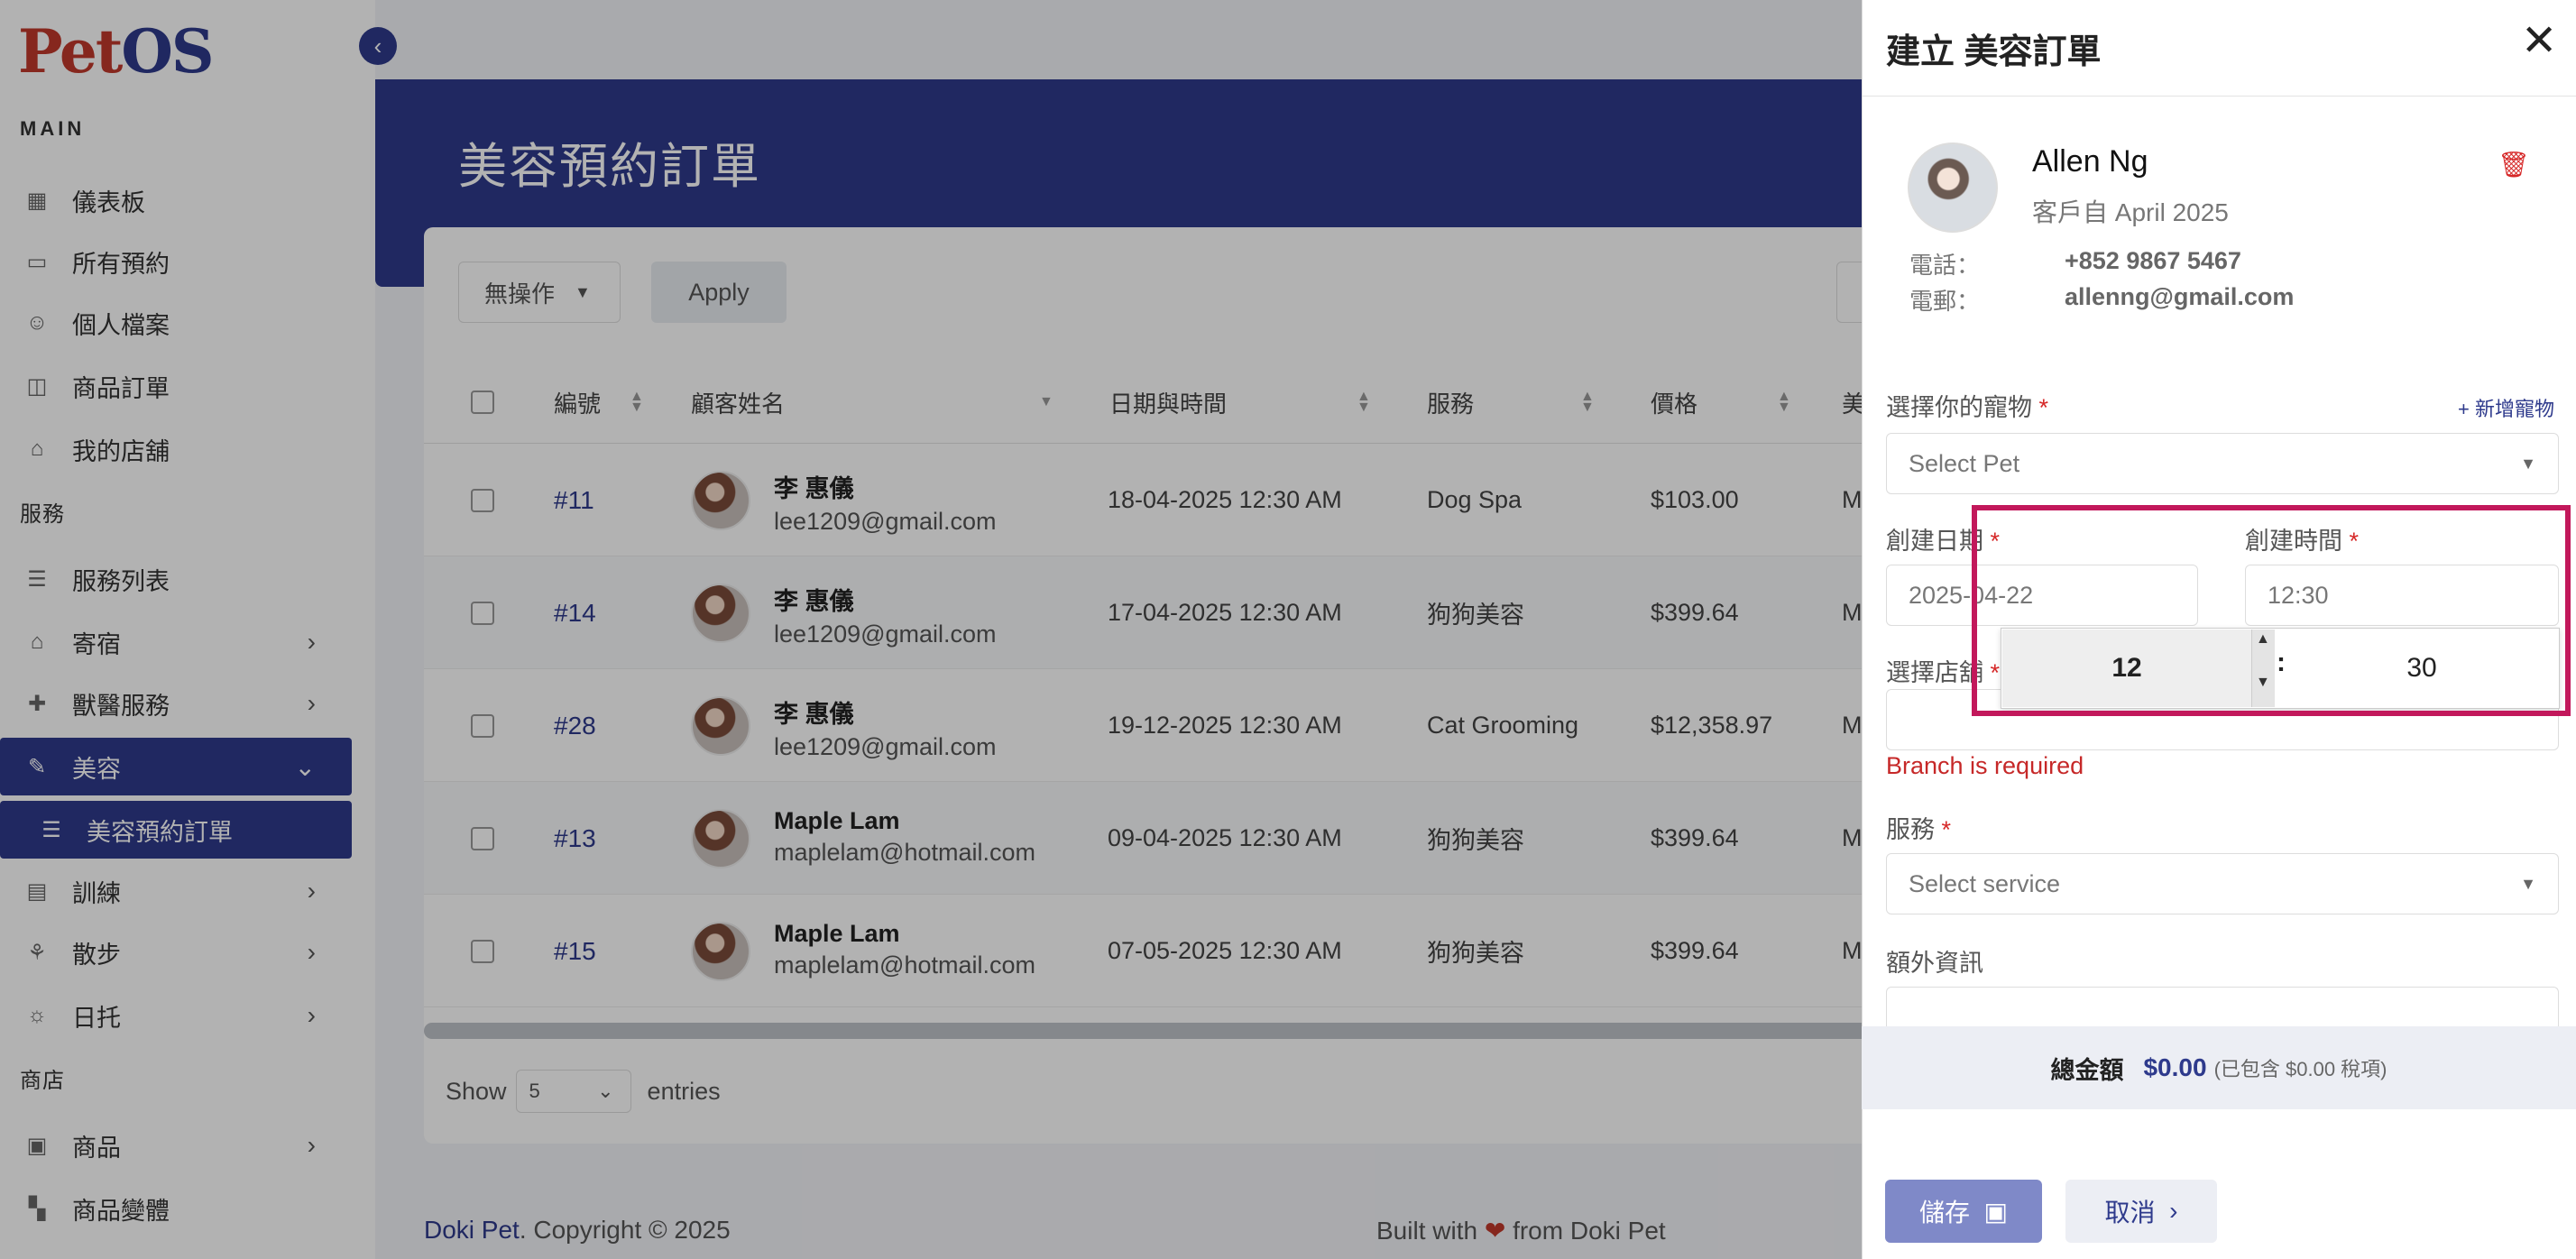 The height and width of the screenshot is (1259, 2576). Describe the element at coordinates (2300, 1069) in the screenshot. I see `total-tax: (已包含 $0.00 稅項)` at that location.